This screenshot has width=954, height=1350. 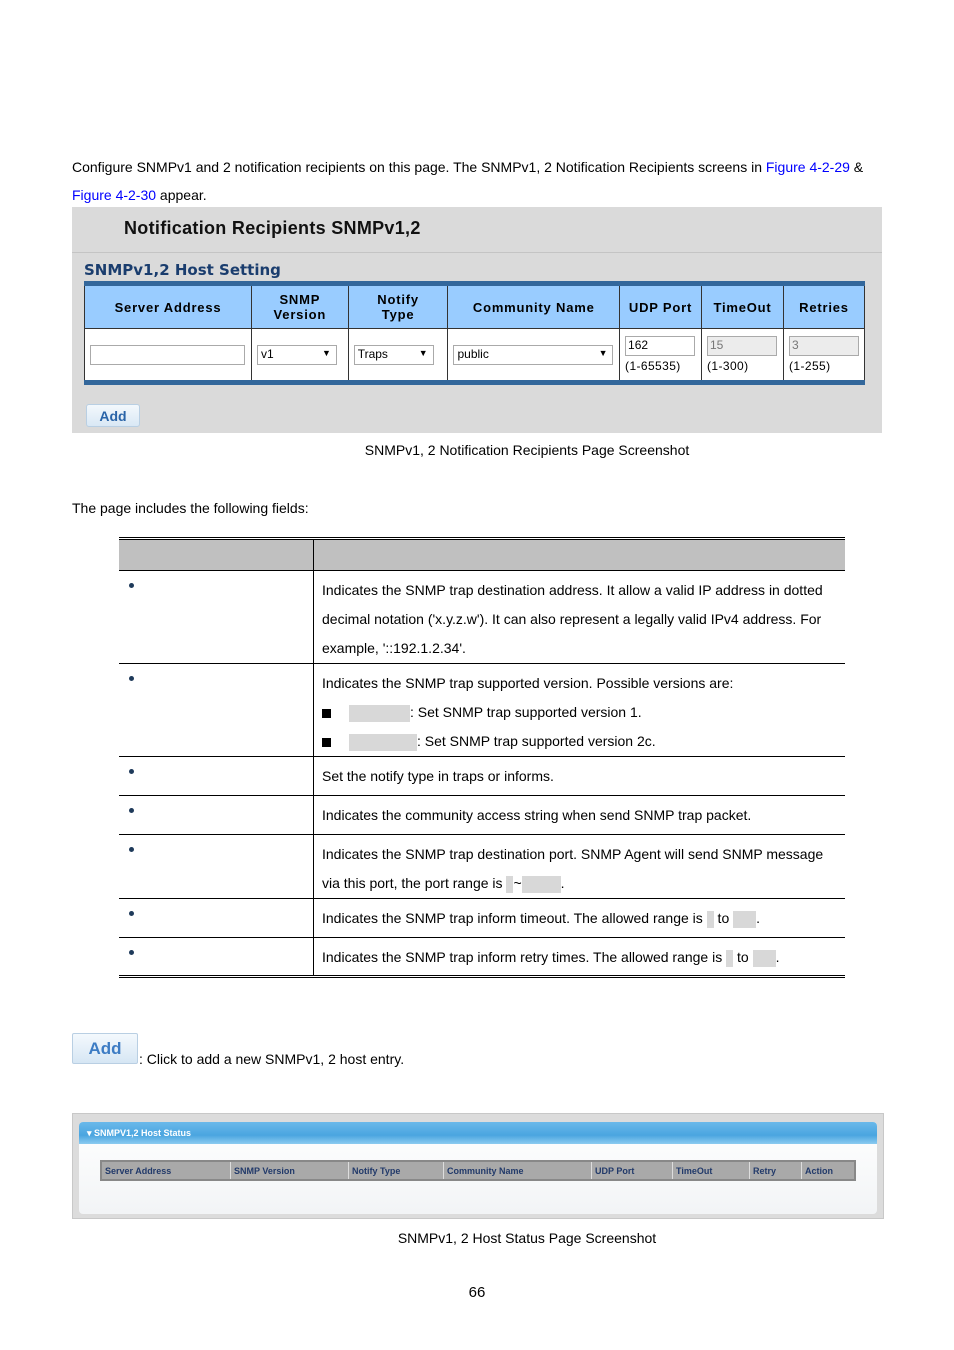 What do you see at coordinates (393, 354) in the screenshot?
I see `notify-type-select: Traps ▼` at bounding box center [393, 354].